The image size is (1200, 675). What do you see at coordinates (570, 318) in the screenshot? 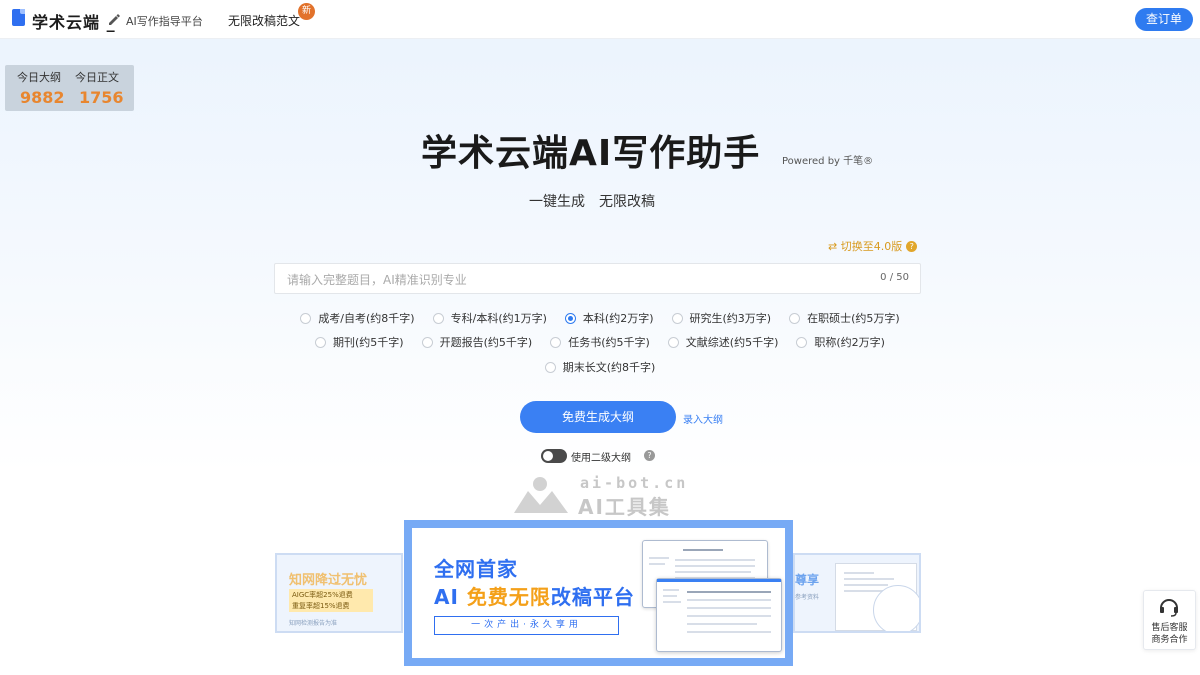
I see `radio-selected-icon` at bounding box center [570, 318].